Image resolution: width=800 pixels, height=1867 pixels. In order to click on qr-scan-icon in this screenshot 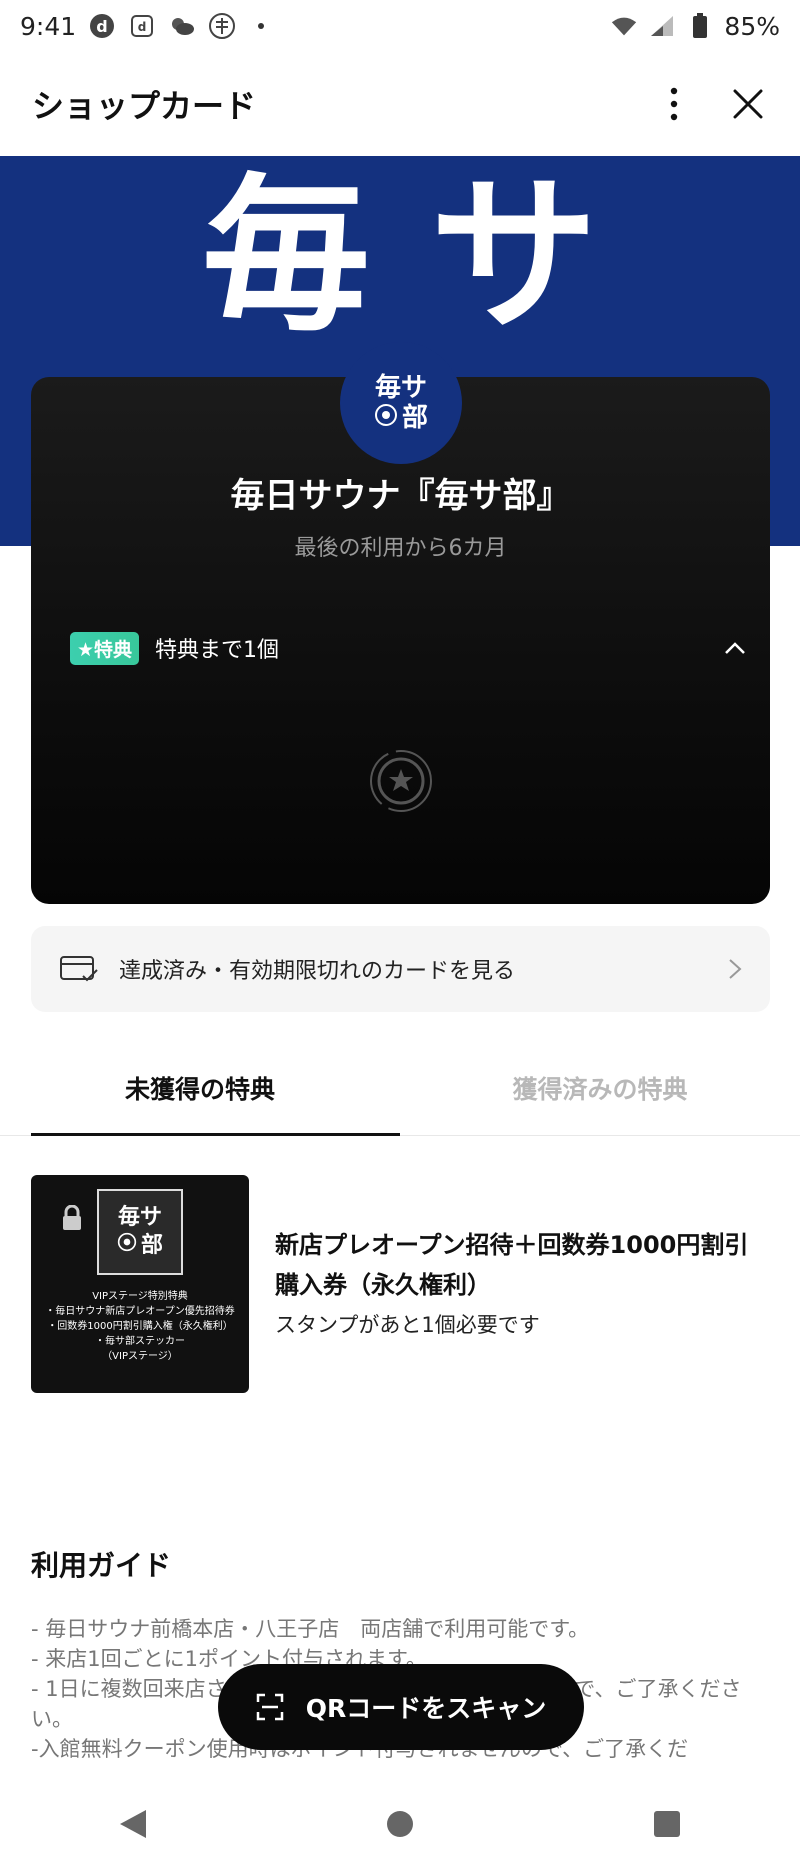, I will do `click(269, 1707)`.